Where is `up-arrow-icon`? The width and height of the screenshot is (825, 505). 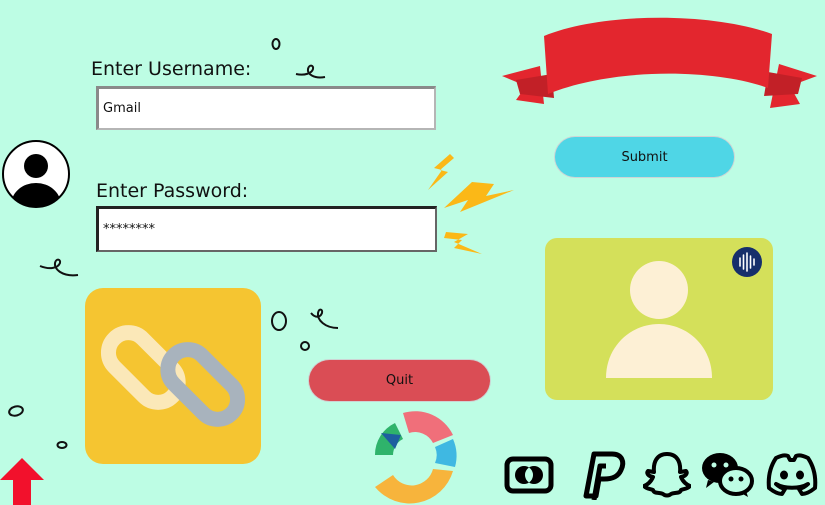
up-arrow-icon is located at coordinates (23, 480).